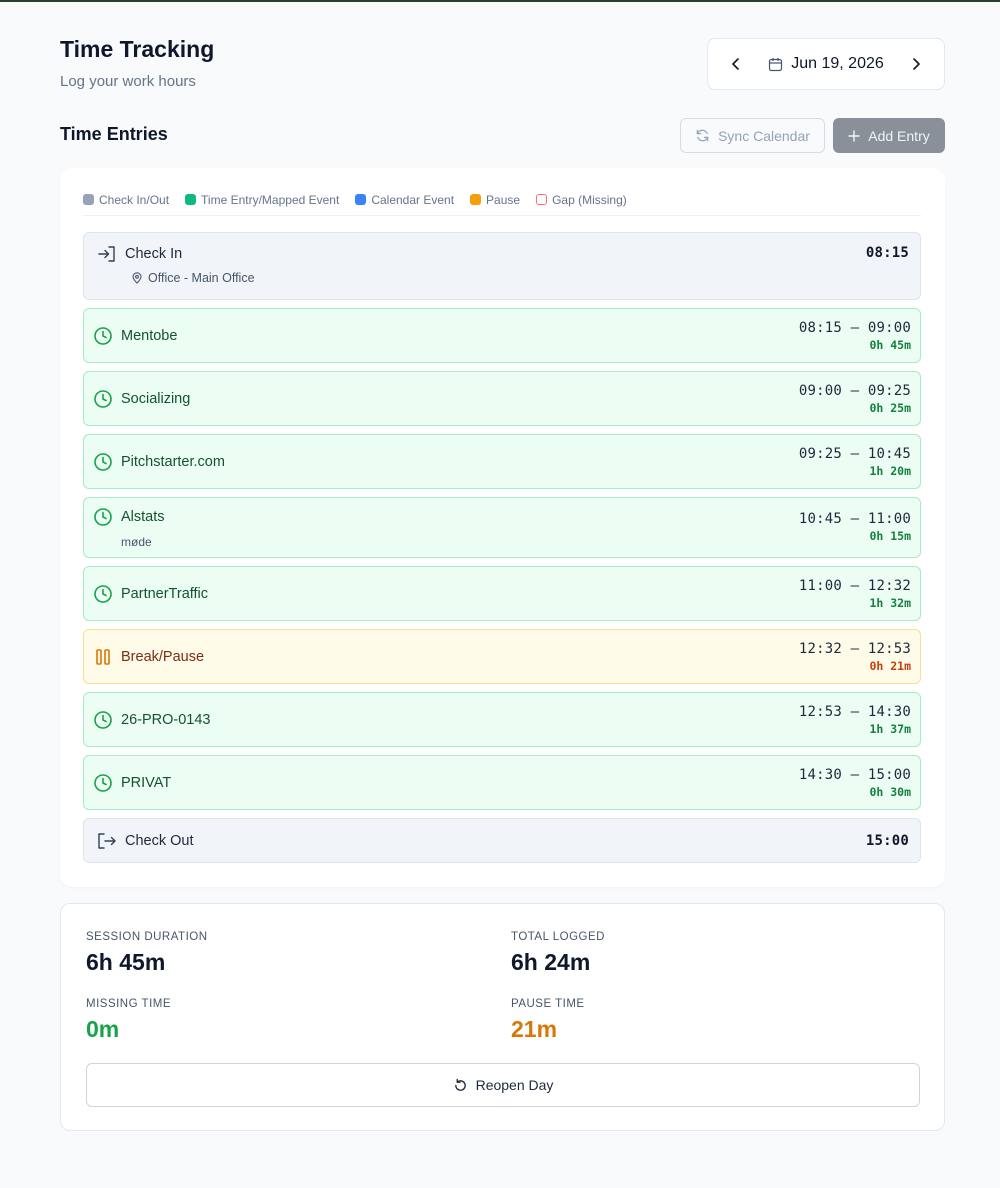 The height and width of the screenshot is (1188, 1000). I want to click on legend-label: Gap (Missing), so click(589, 199).